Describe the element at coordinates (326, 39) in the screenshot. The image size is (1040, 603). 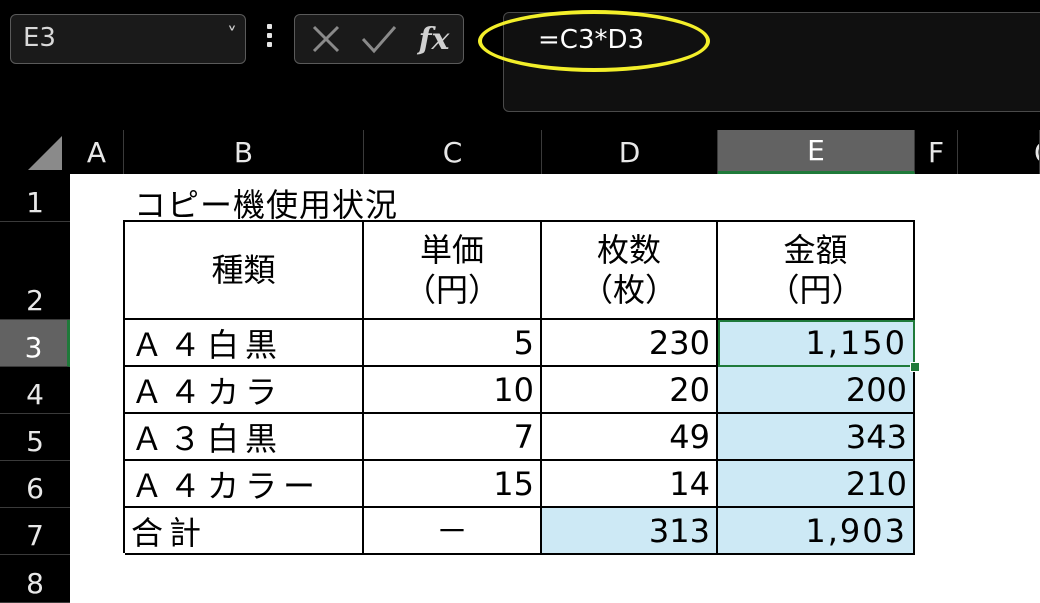
I see `cancel-icon` at that location.